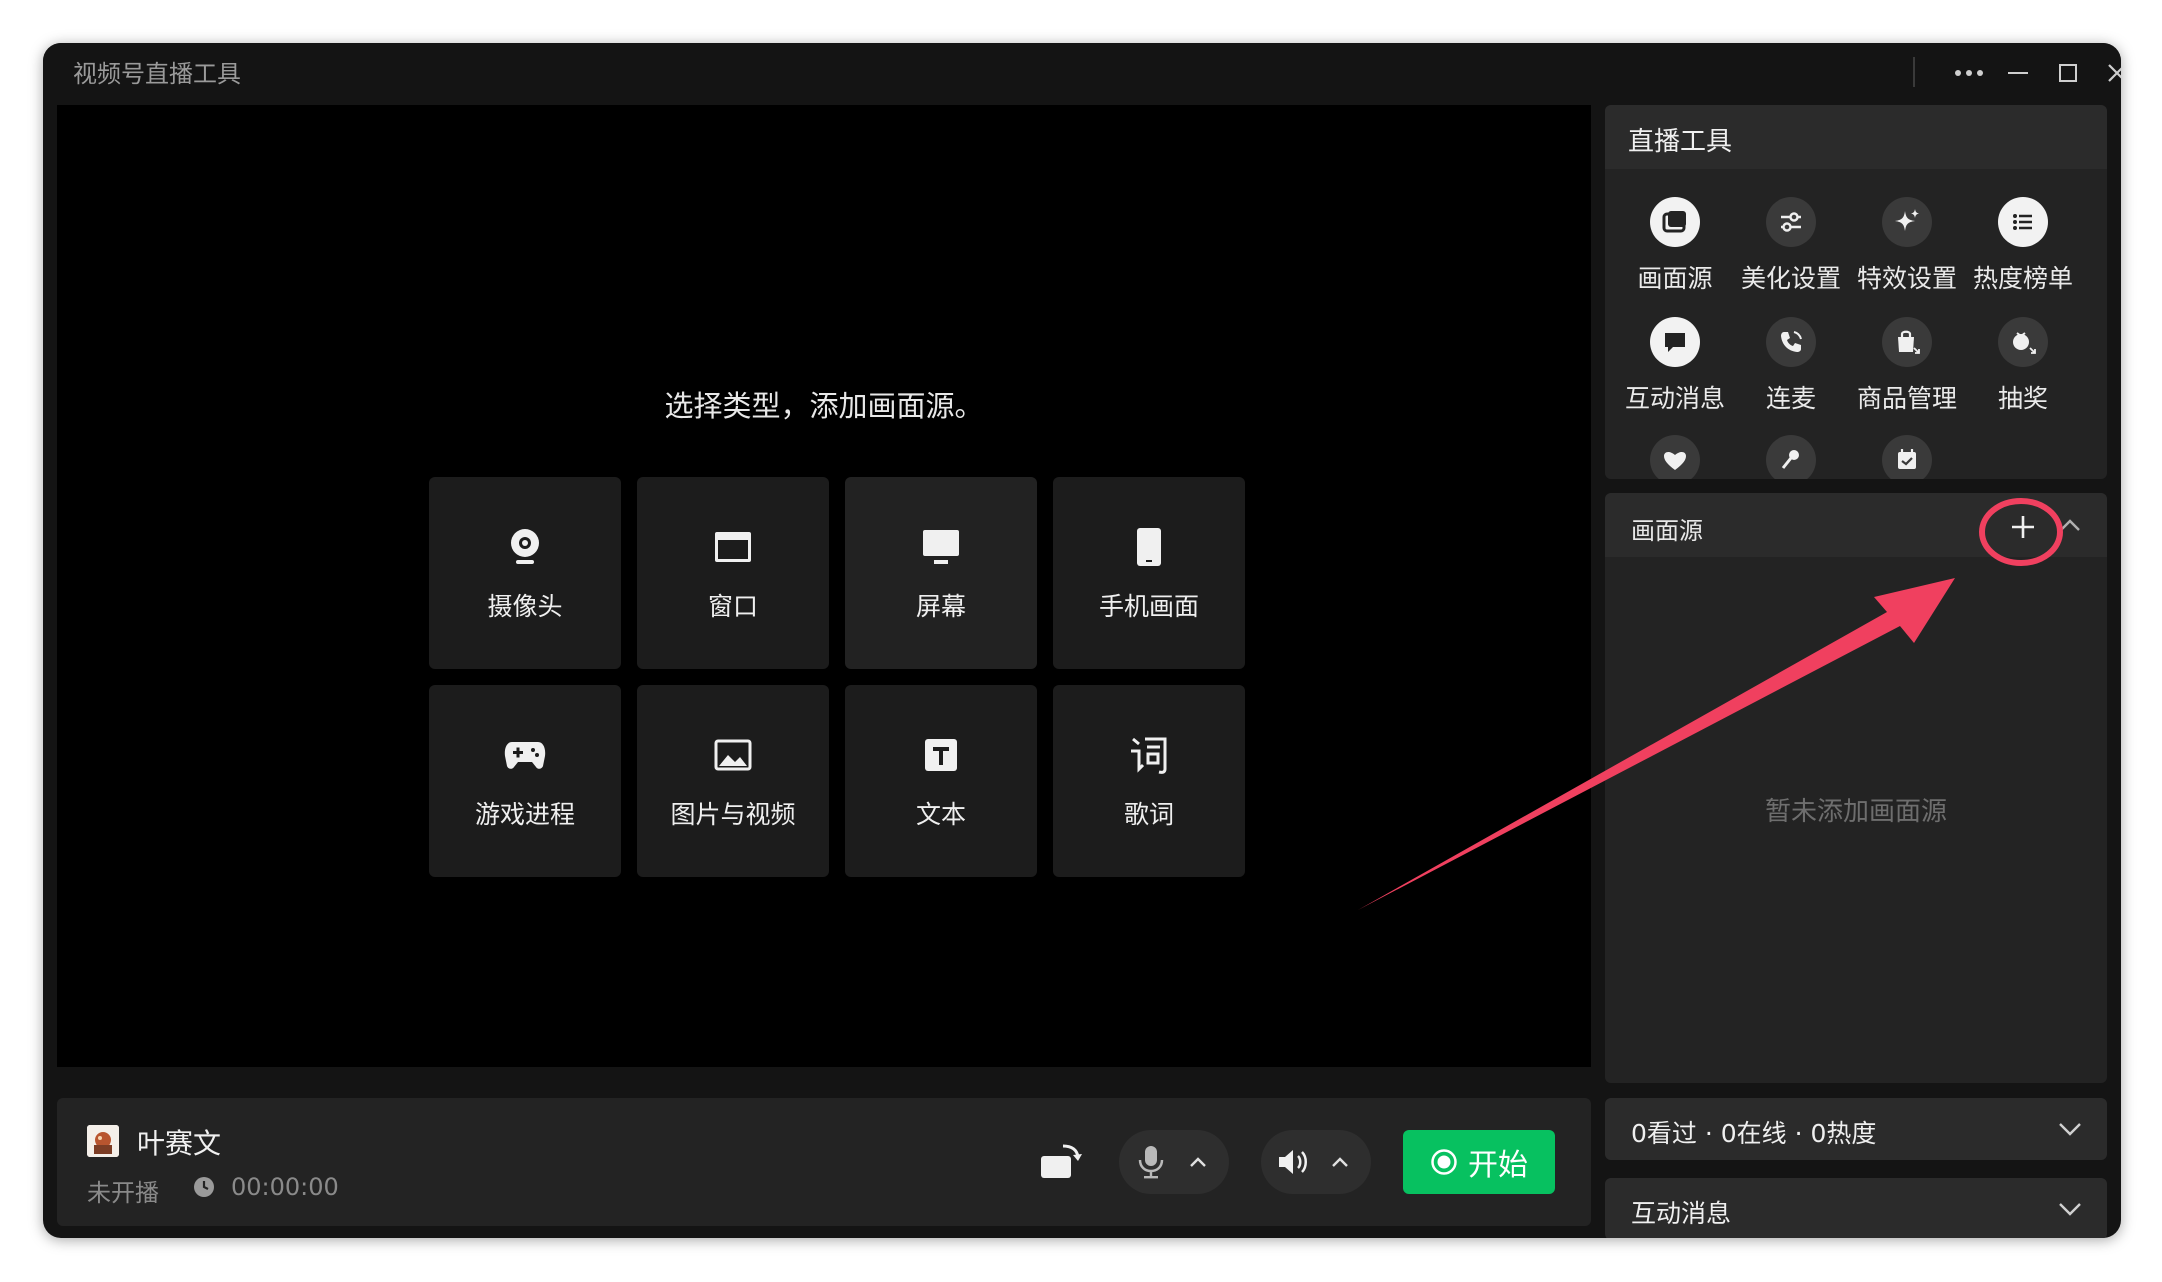 The width and height of the screenshot is (2162, 1282). What do you see at coordinates (204, 1189) in the screenshot?
I see `clock-icon` at bounding box center [204, 1189].